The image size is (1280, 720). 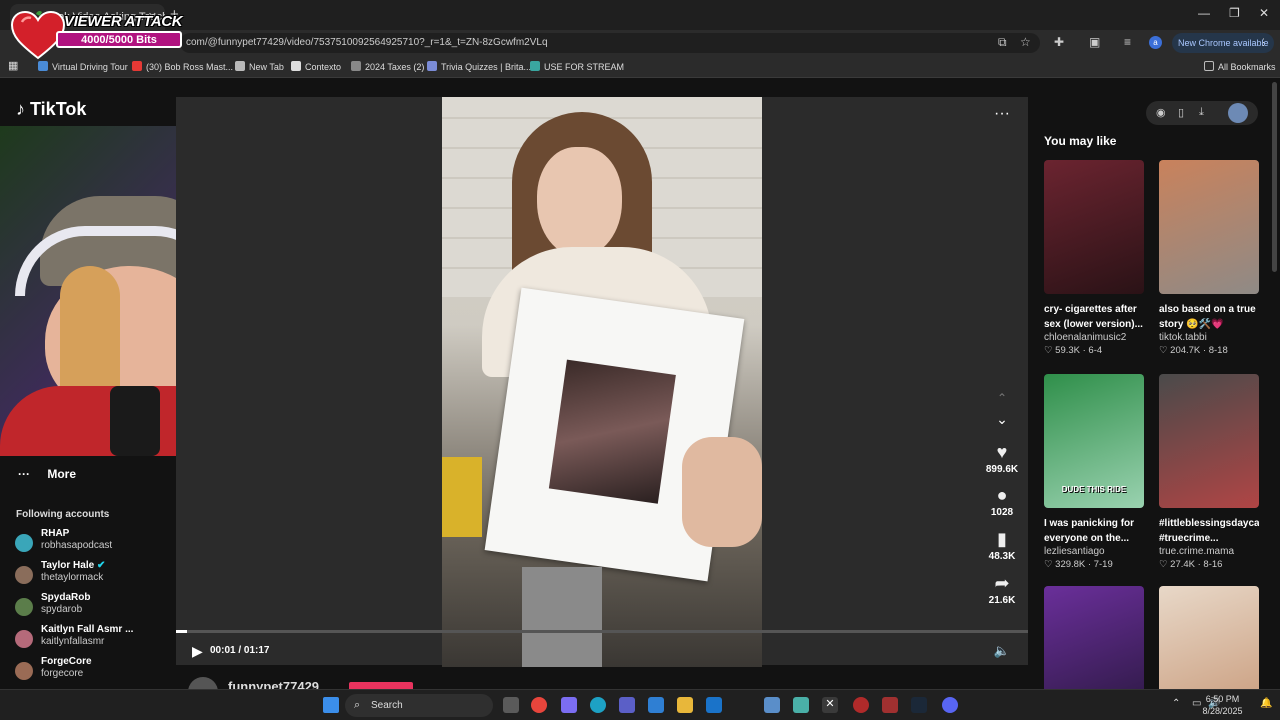 What do you see at coordinates (387, 66) in the screenshot?
I see `bookmark-folder: 2024 Taxes (2)` at bounding box center [387, 66].